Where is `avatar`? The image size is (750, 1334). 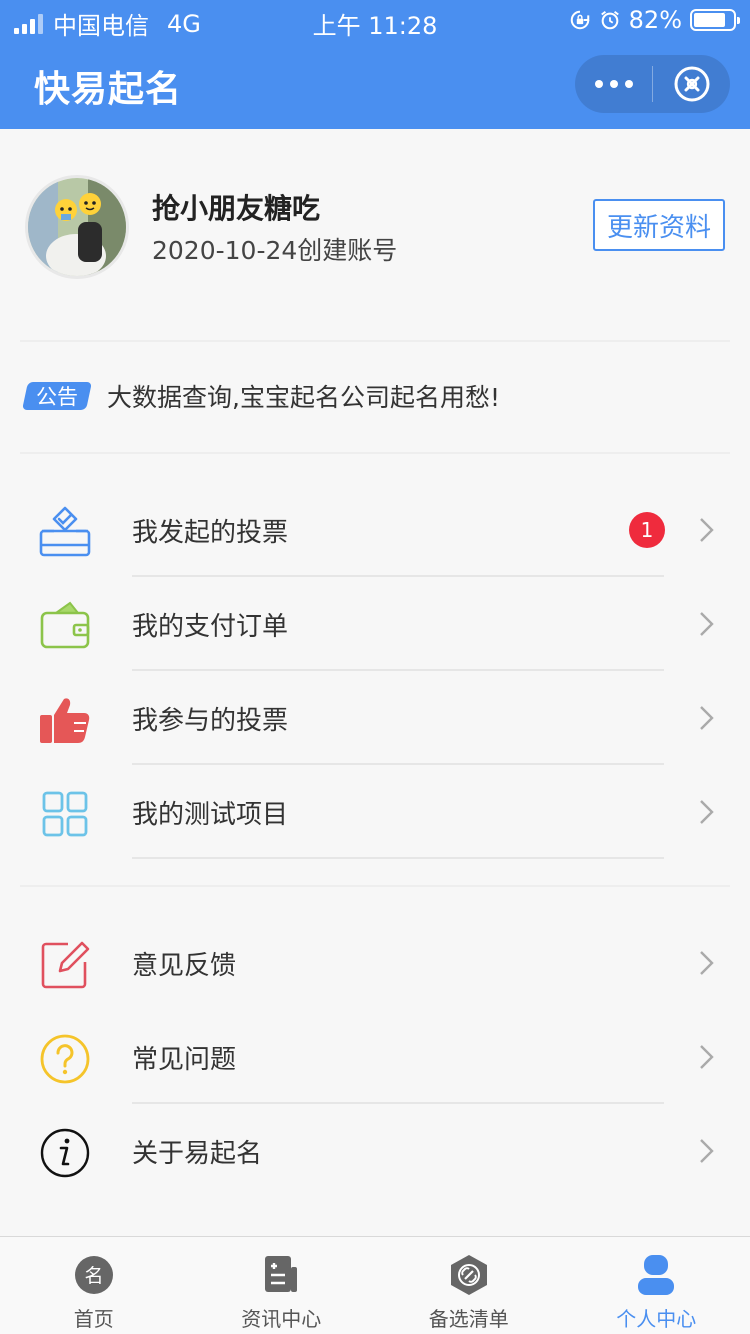
avatar is located at coordinates (77, 227).